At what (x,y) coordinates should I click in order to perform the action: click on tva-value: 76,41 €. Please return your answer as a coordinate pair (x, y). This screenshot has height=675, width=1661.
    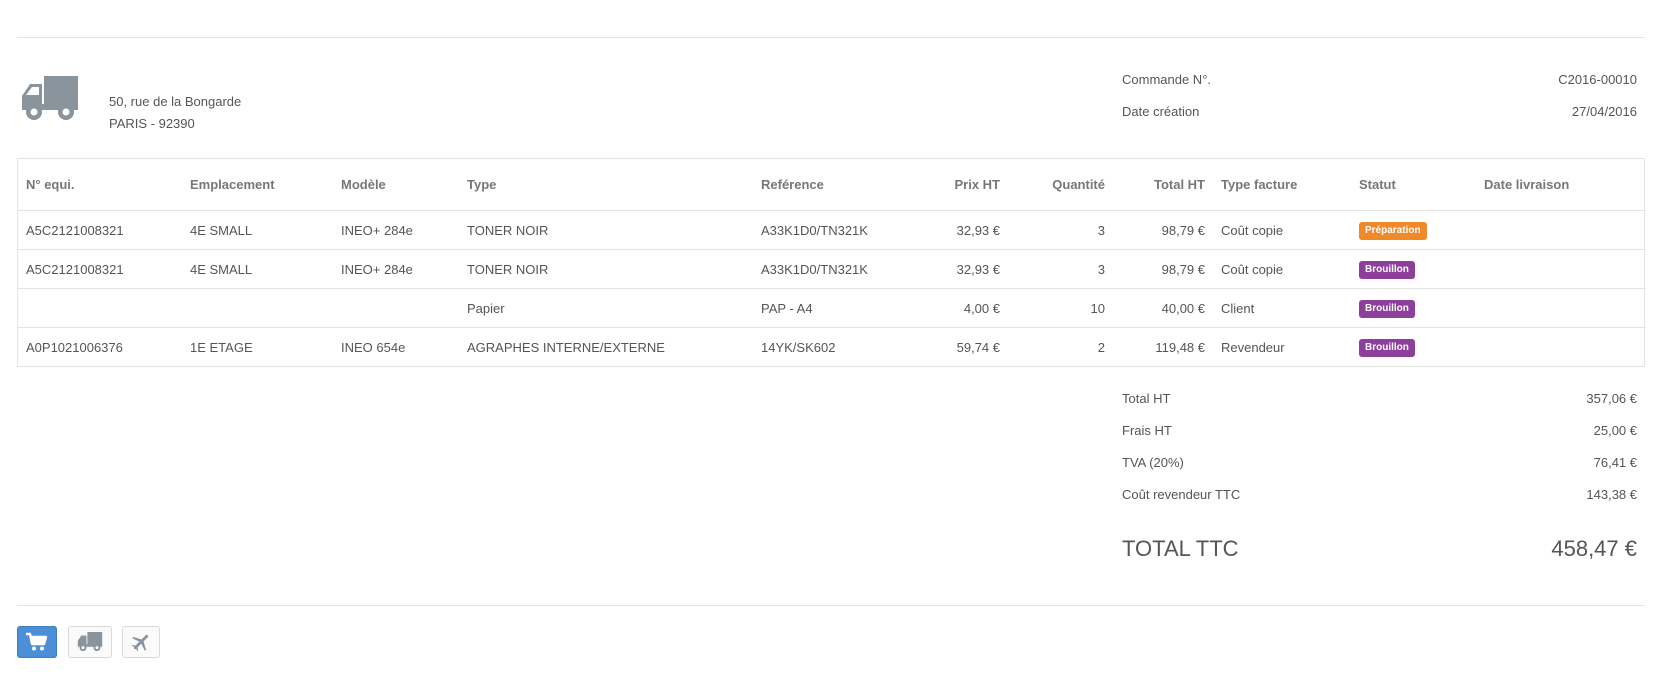
    Looking at the image, I should click on (1615, 462).